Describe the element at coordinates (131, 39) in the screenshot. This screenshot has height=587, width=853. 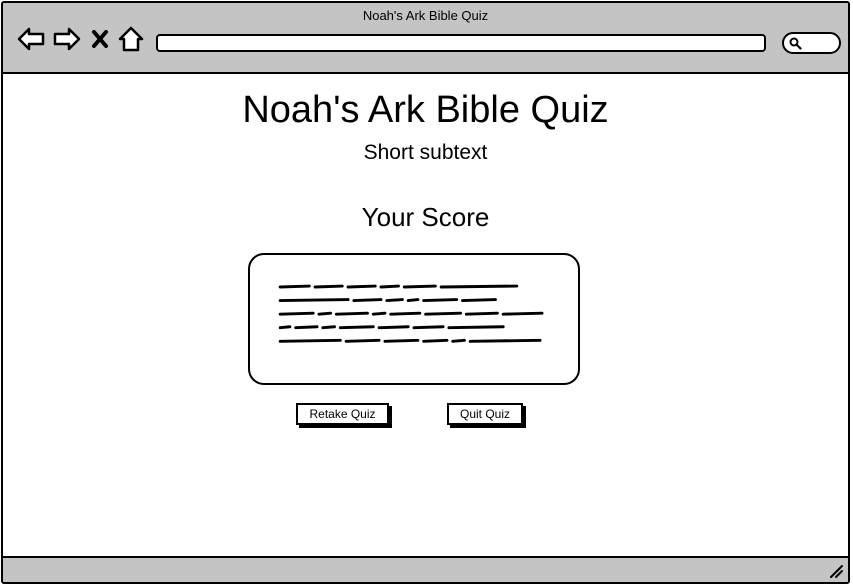
I see `home-icon` at that location.